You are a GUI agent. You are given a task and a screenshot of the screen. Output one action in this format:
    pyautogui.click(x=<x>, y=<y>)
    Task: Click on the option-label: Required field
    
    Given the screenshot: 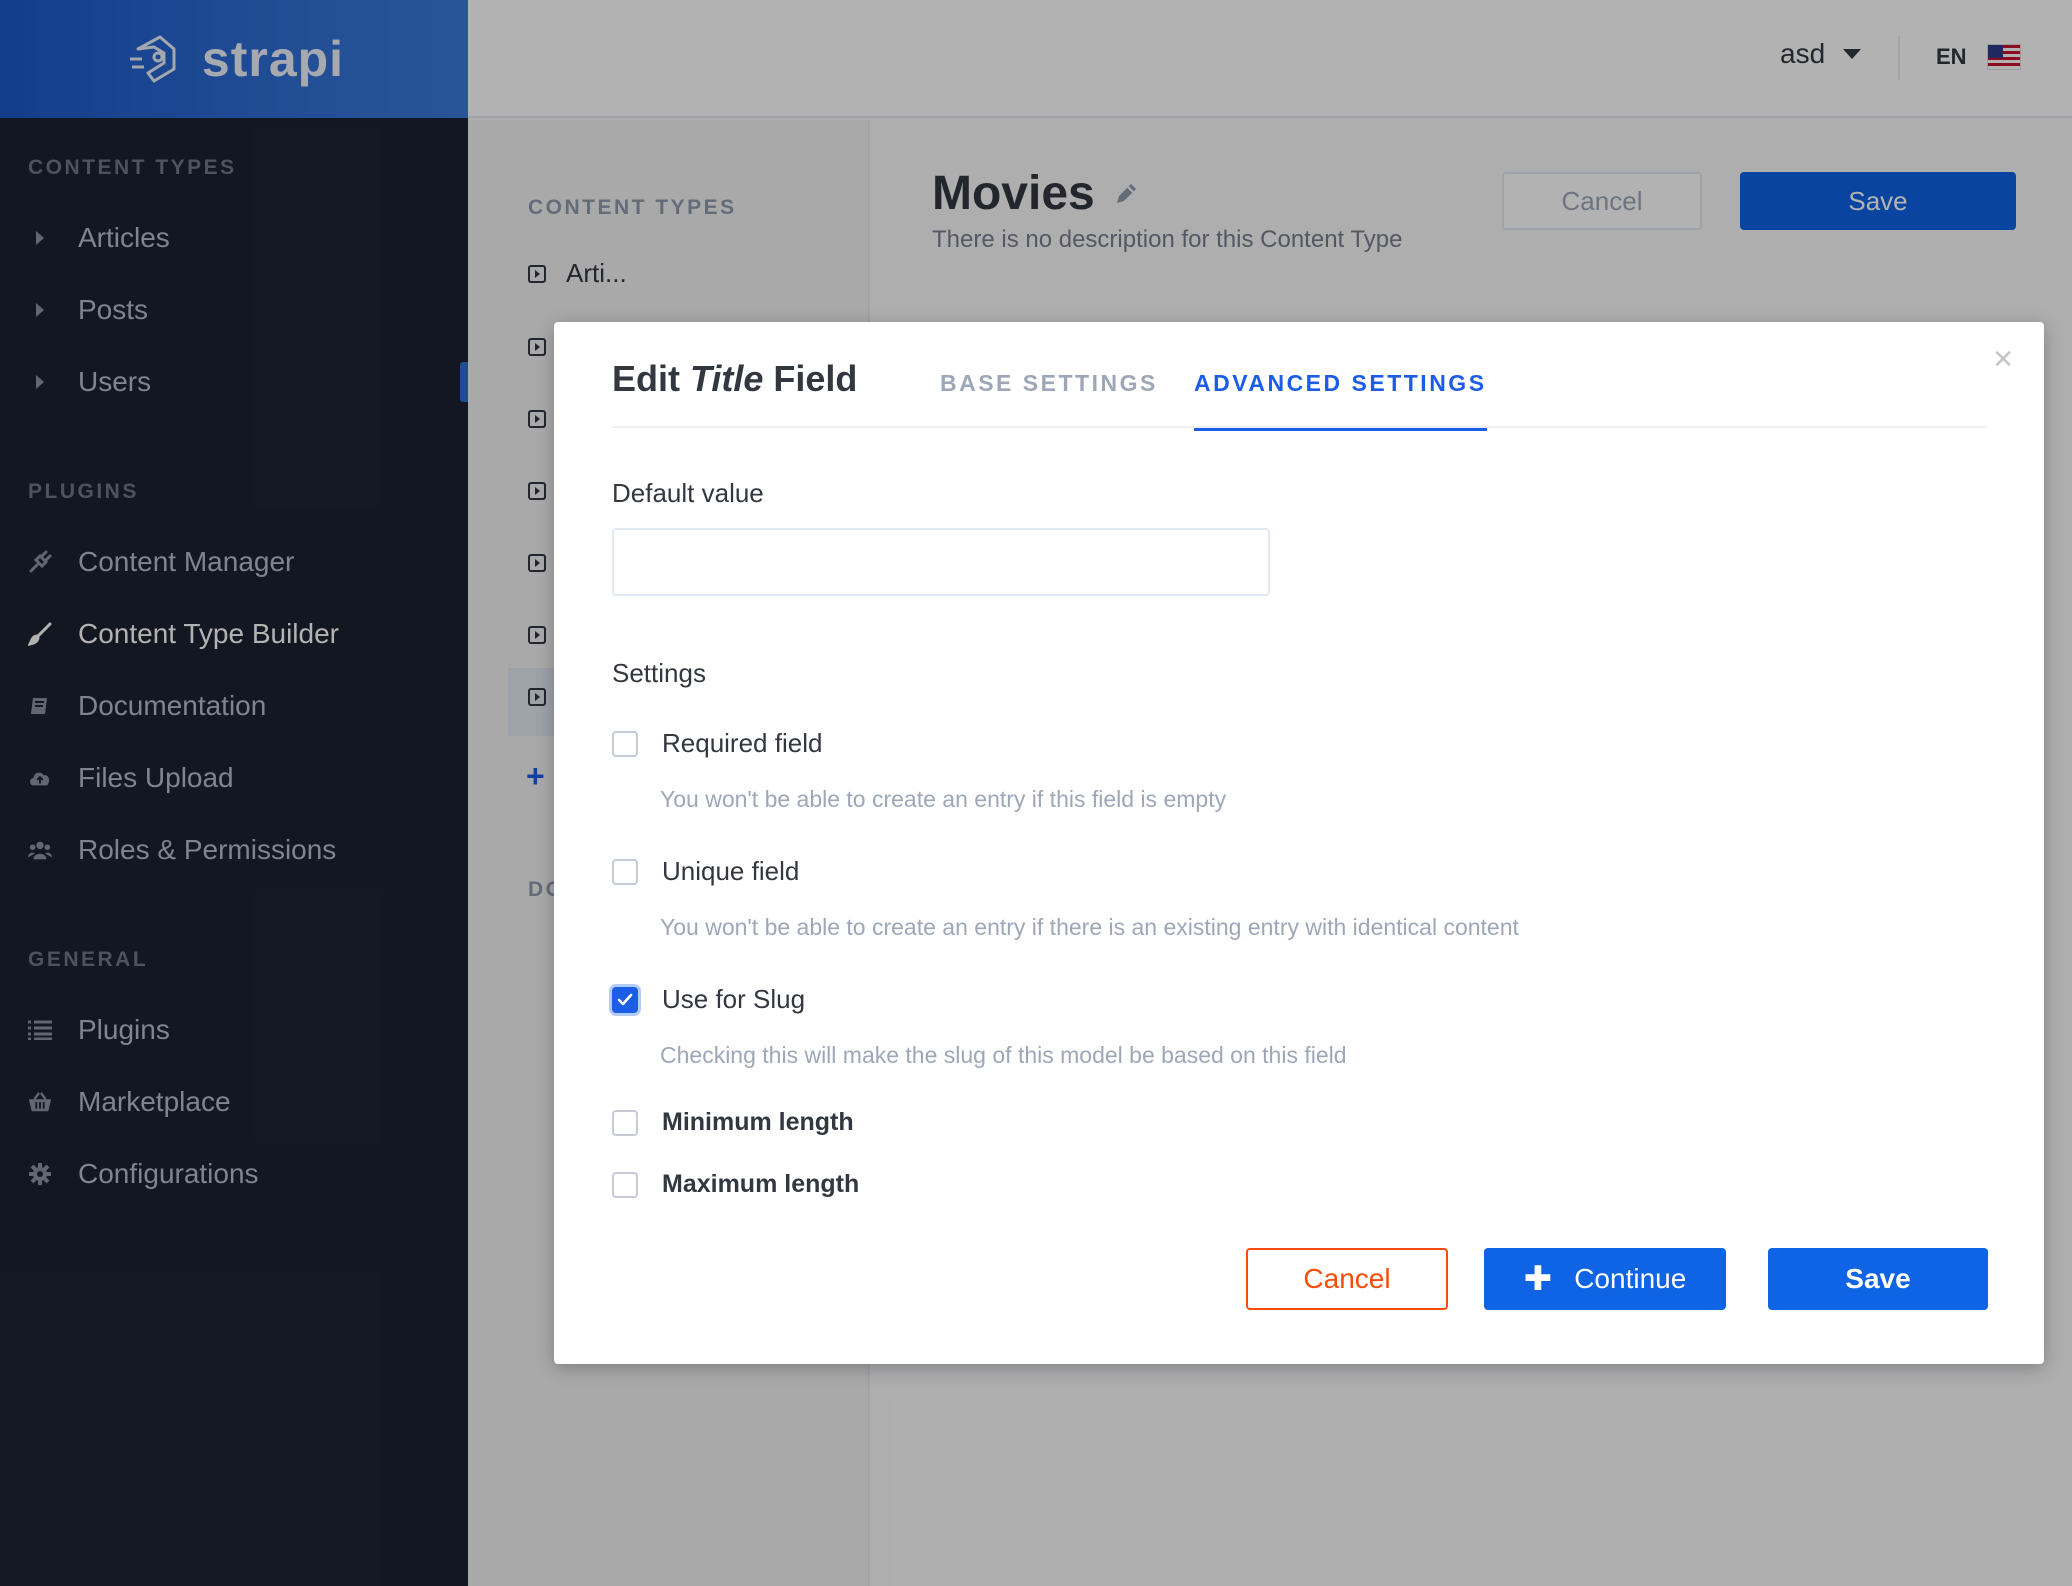 What is the action you would take?
    pyautogui.click(x=742, y=743)
    